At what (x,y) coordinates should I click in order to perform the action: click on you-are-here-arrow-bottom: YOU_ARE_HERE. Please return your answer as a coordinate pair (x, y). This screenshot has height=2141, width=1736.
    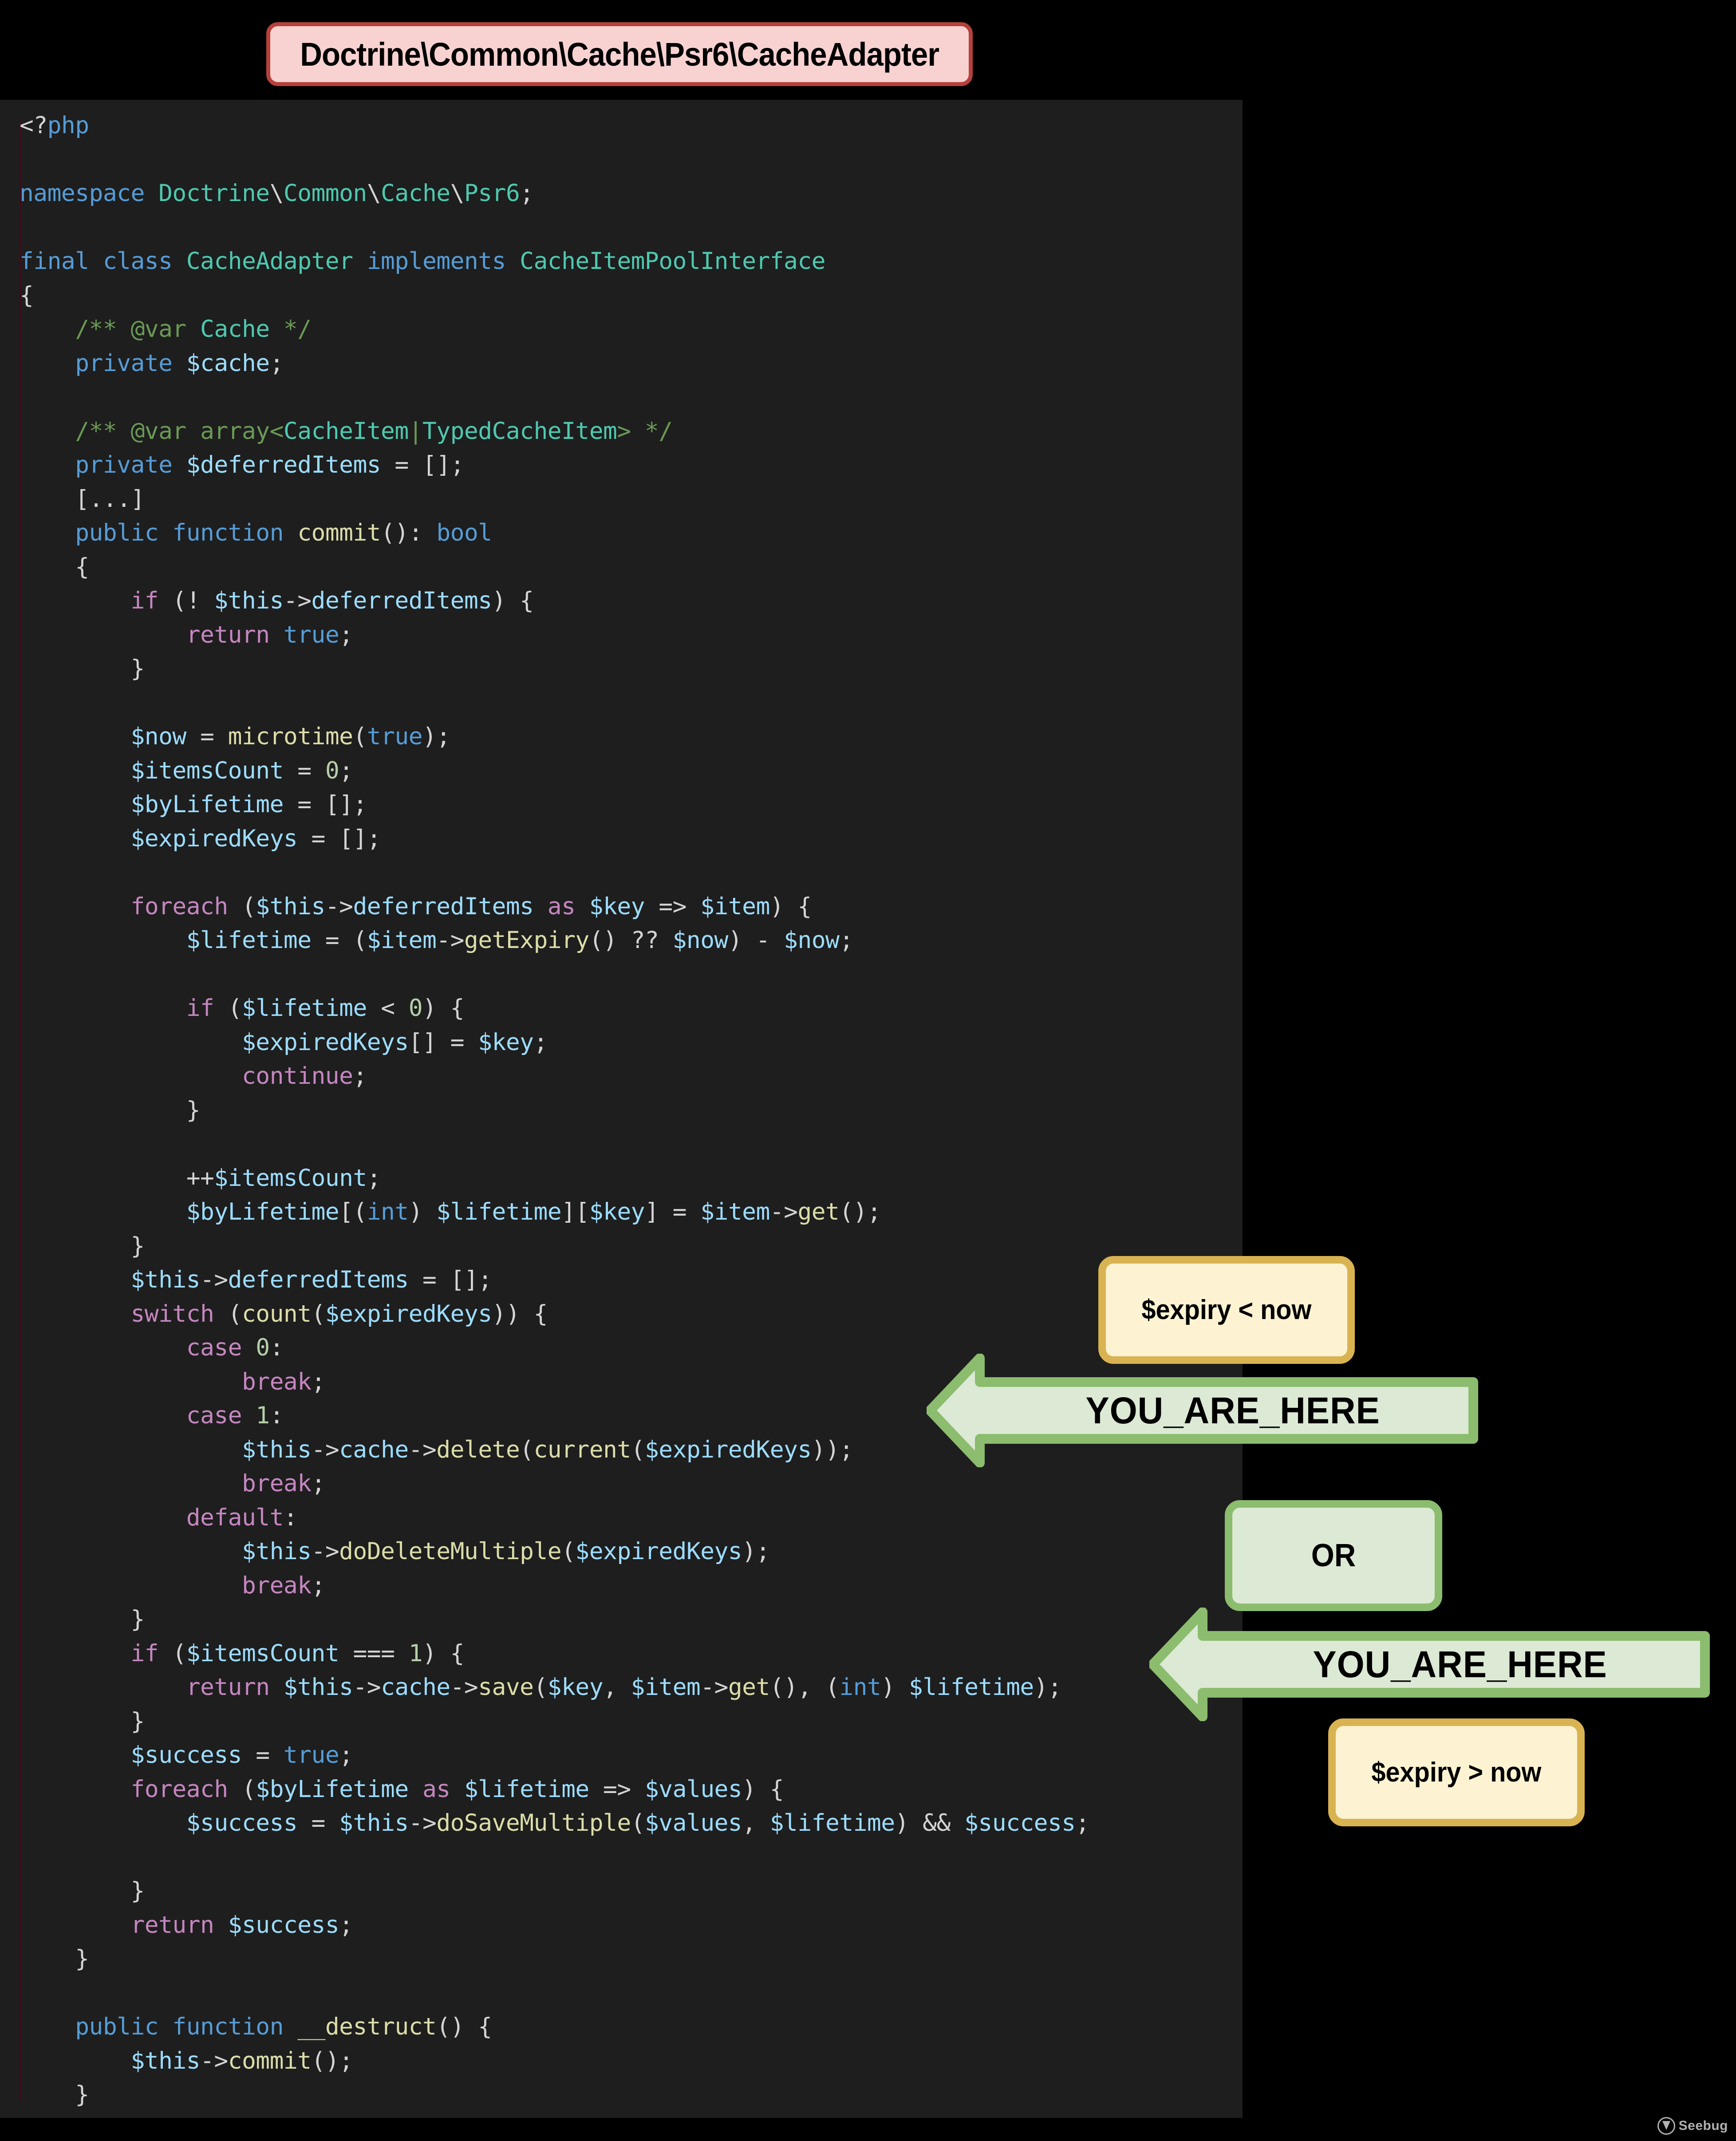
    Looking at the image, I should click on (1433, 1664).